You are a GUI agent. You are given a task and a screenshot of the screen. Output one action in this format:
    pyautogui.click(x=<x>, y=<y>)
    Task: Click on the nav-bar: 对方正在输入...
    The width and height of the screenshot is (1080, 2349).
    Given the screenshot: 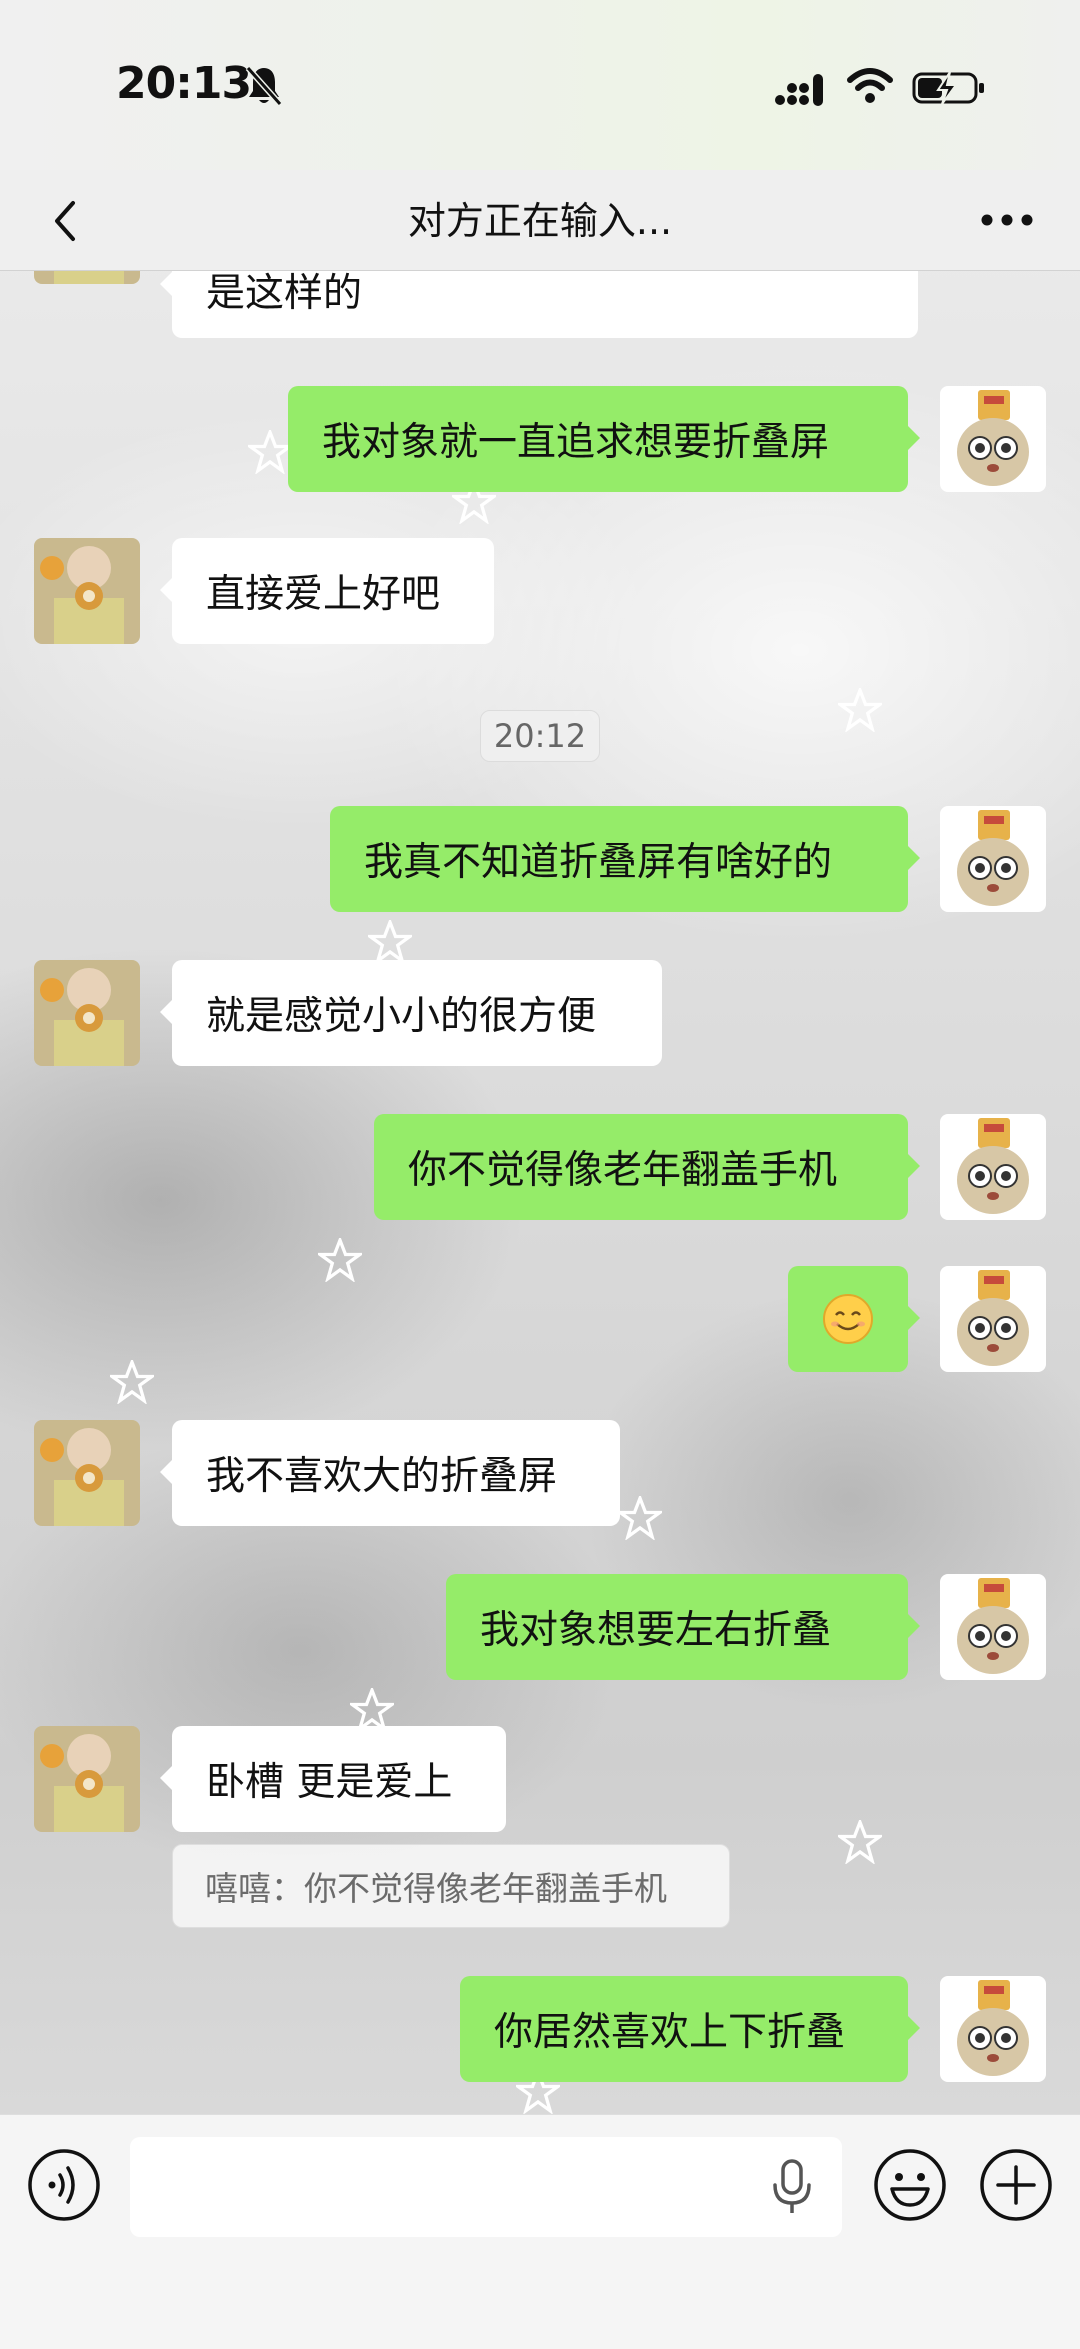 What is the action you would take?
    pyautogui.click(x=540, y=220)
    